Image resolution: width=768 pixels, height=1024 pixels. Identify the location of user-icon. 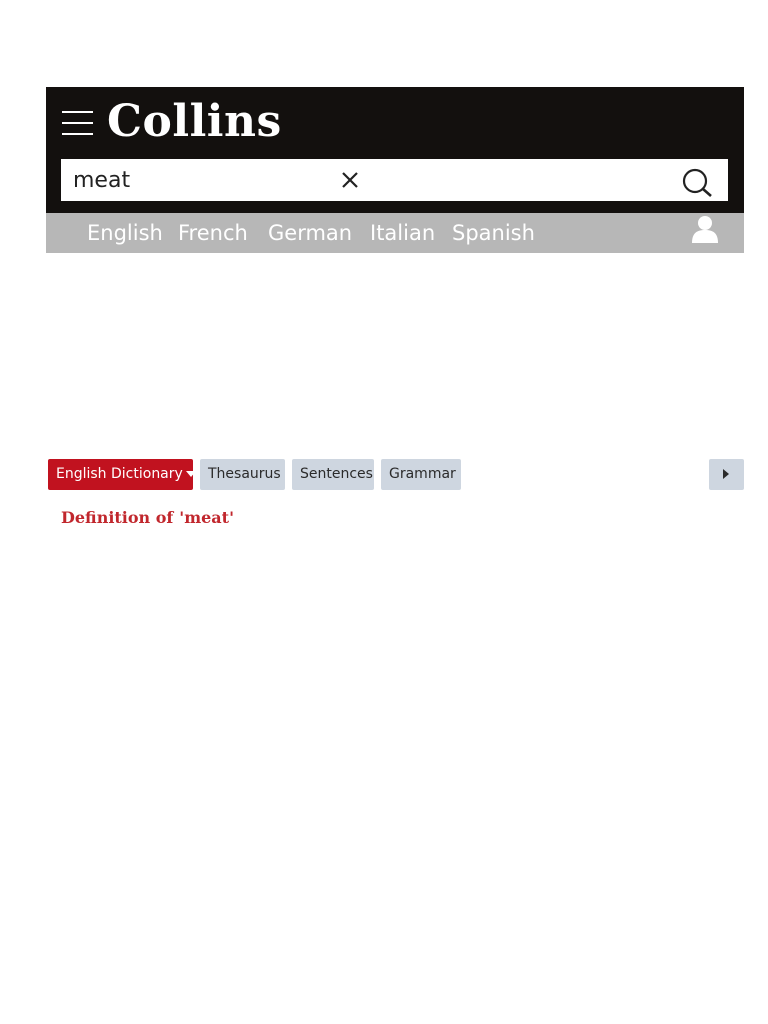
(705, 229).